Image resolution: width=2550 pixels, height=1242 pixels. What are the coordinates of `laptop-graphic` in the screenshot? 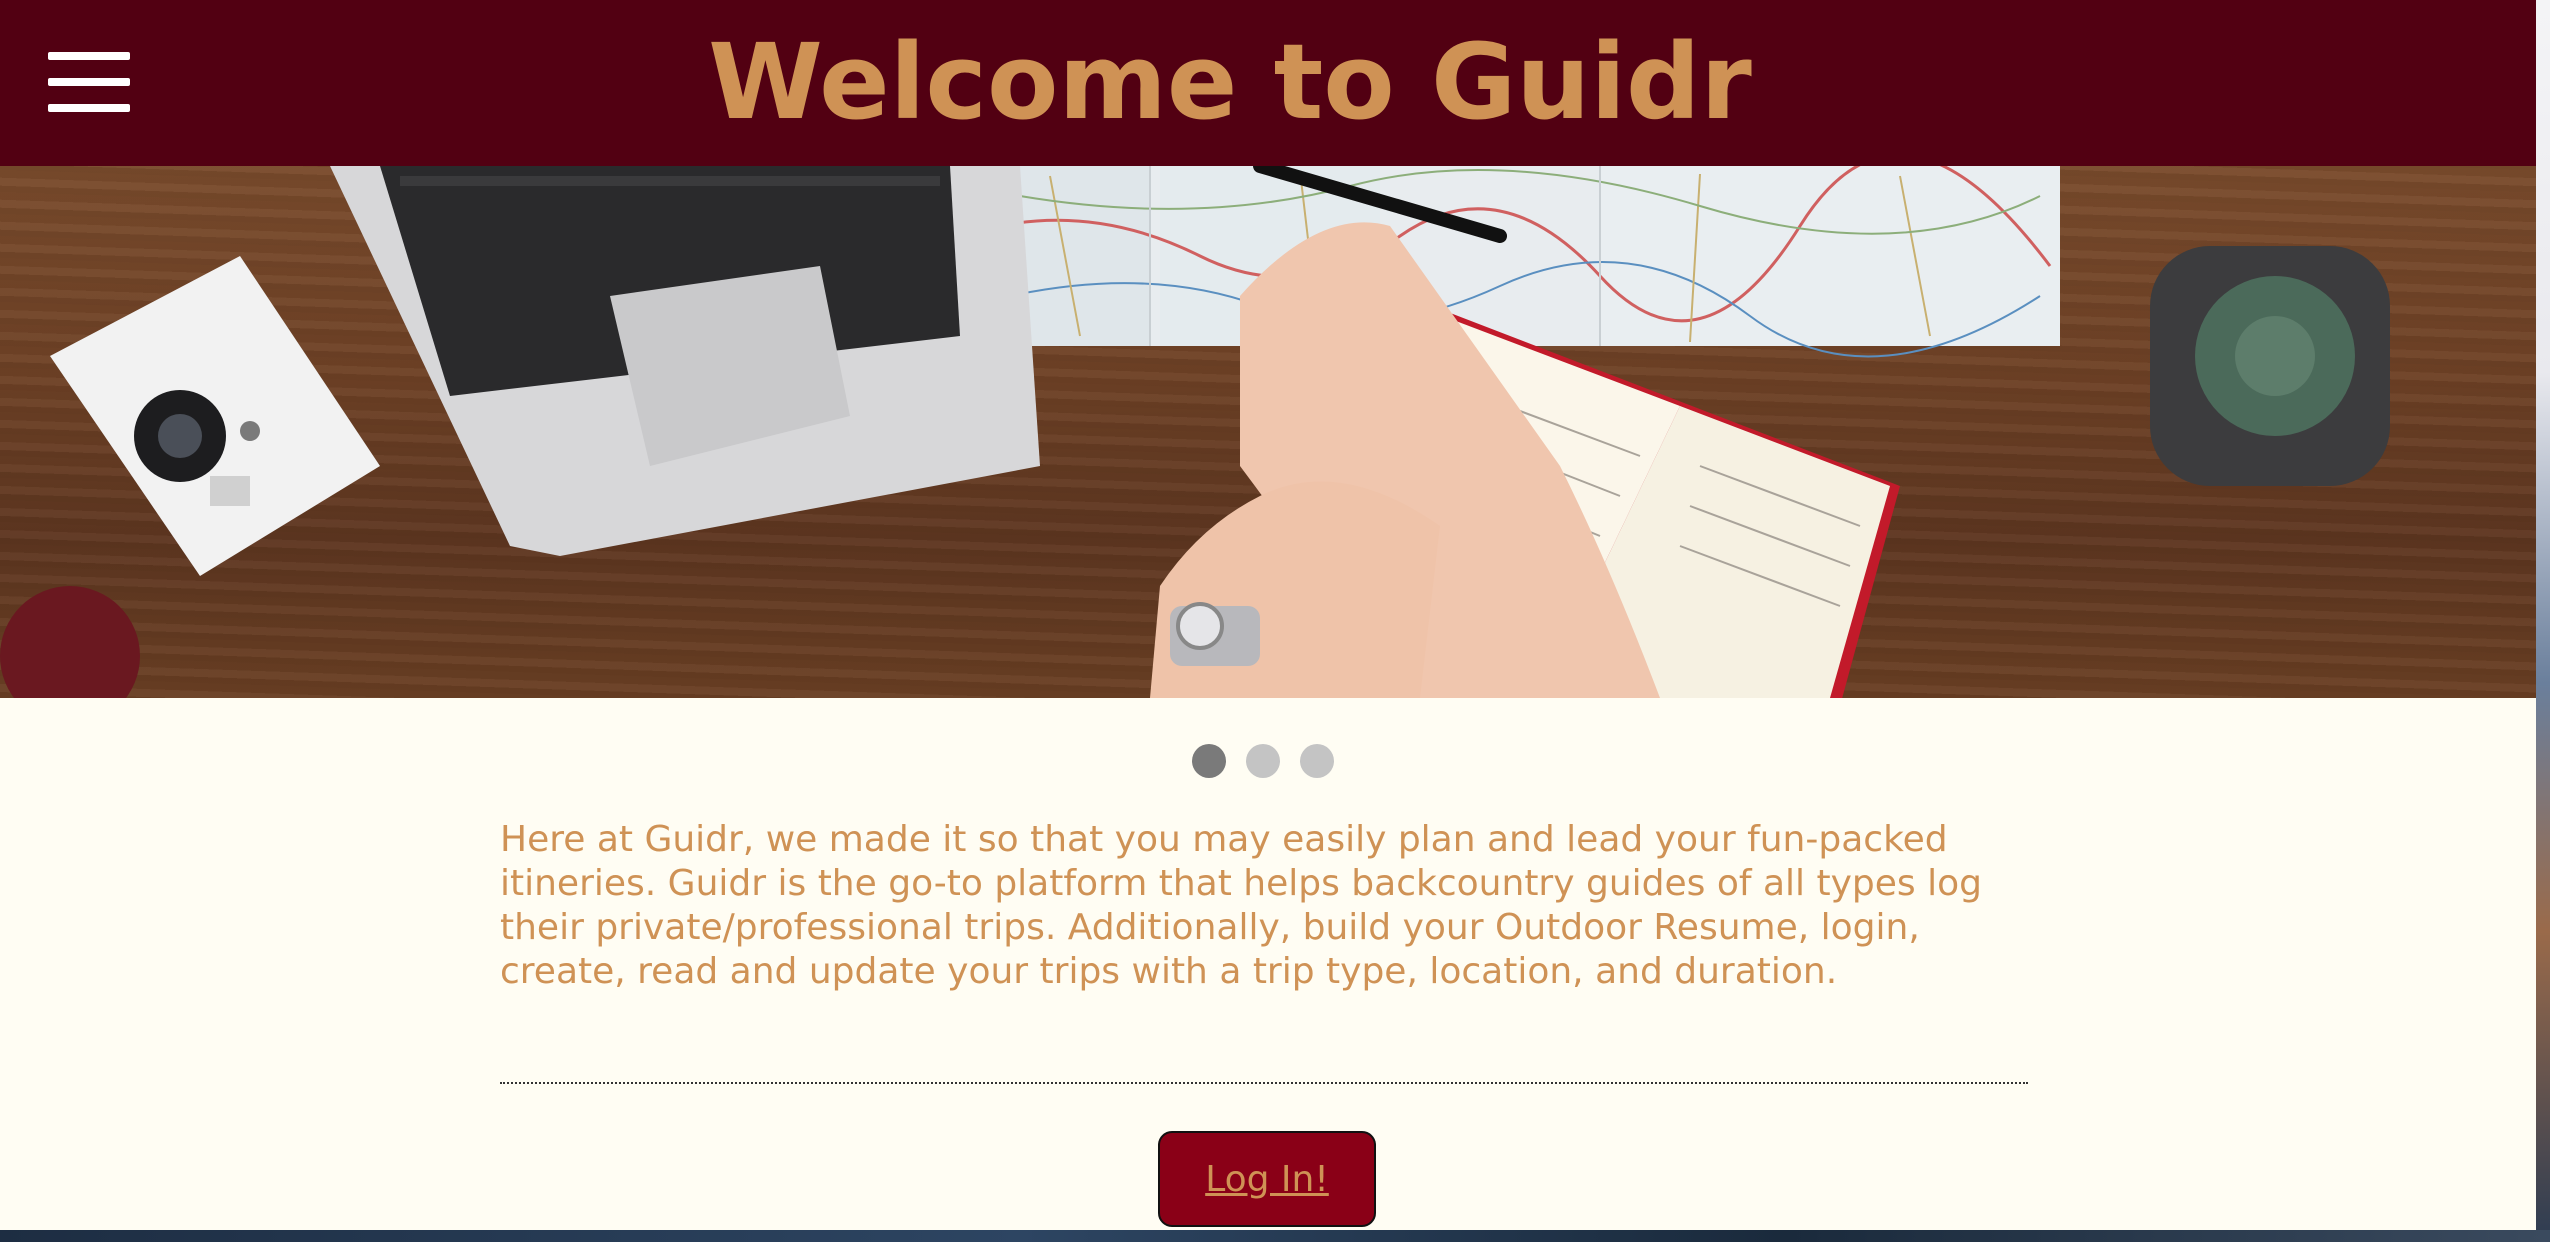 It's located at (685, 361).